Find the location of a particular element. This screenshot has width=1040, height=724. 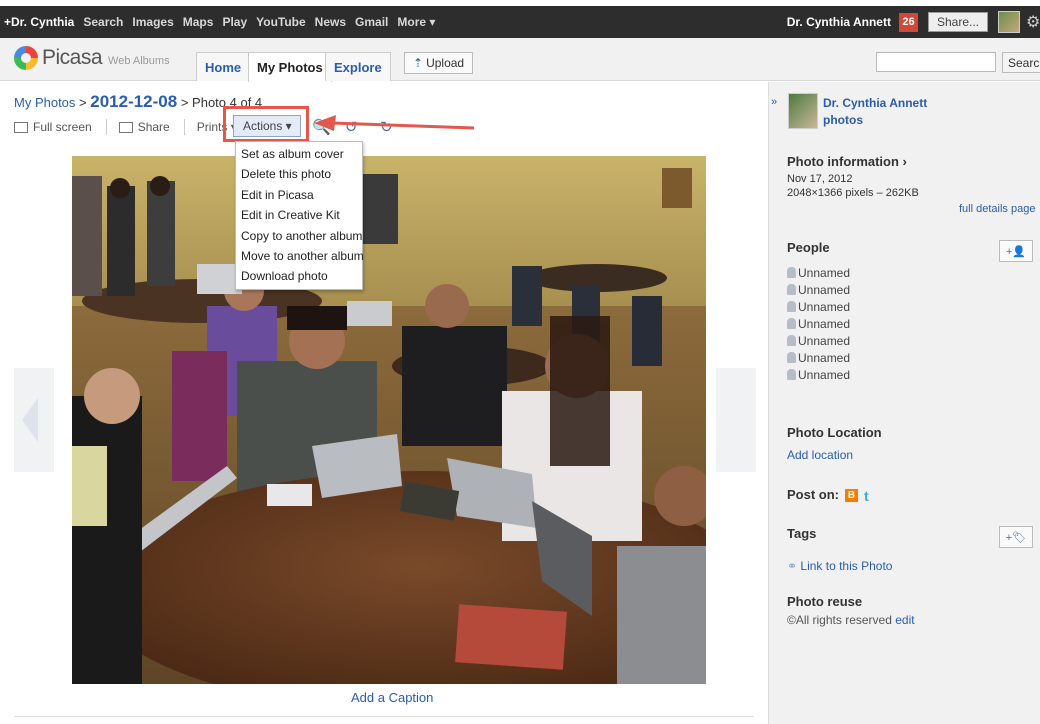

picasa-logo: Picasa Web Albums is located at coordinates (92, 58).